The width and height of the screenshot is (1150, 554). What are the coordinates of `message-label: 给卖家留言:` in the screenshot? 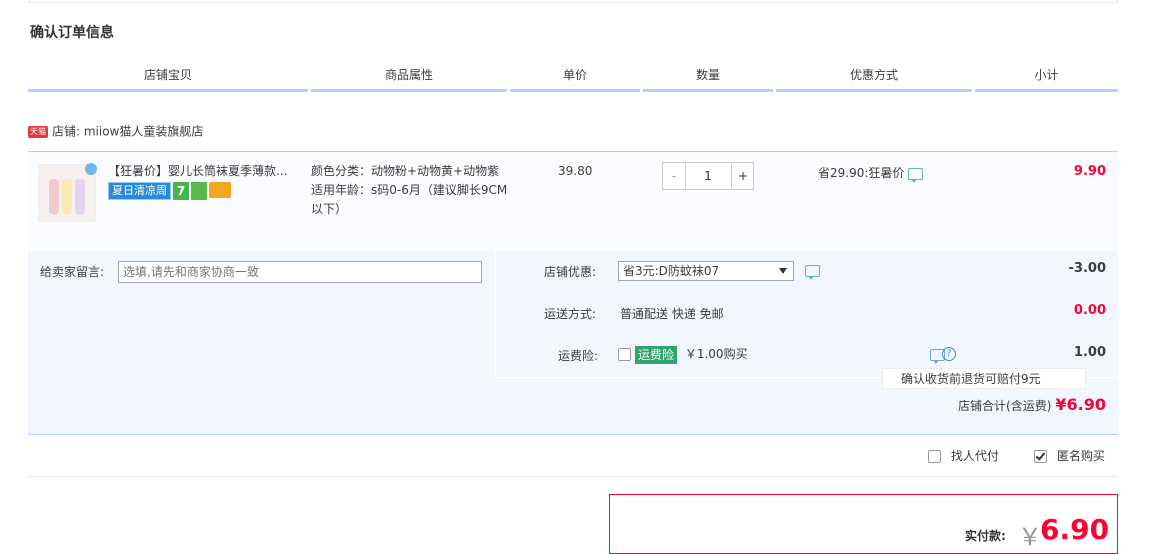 It's located at (72, 272).